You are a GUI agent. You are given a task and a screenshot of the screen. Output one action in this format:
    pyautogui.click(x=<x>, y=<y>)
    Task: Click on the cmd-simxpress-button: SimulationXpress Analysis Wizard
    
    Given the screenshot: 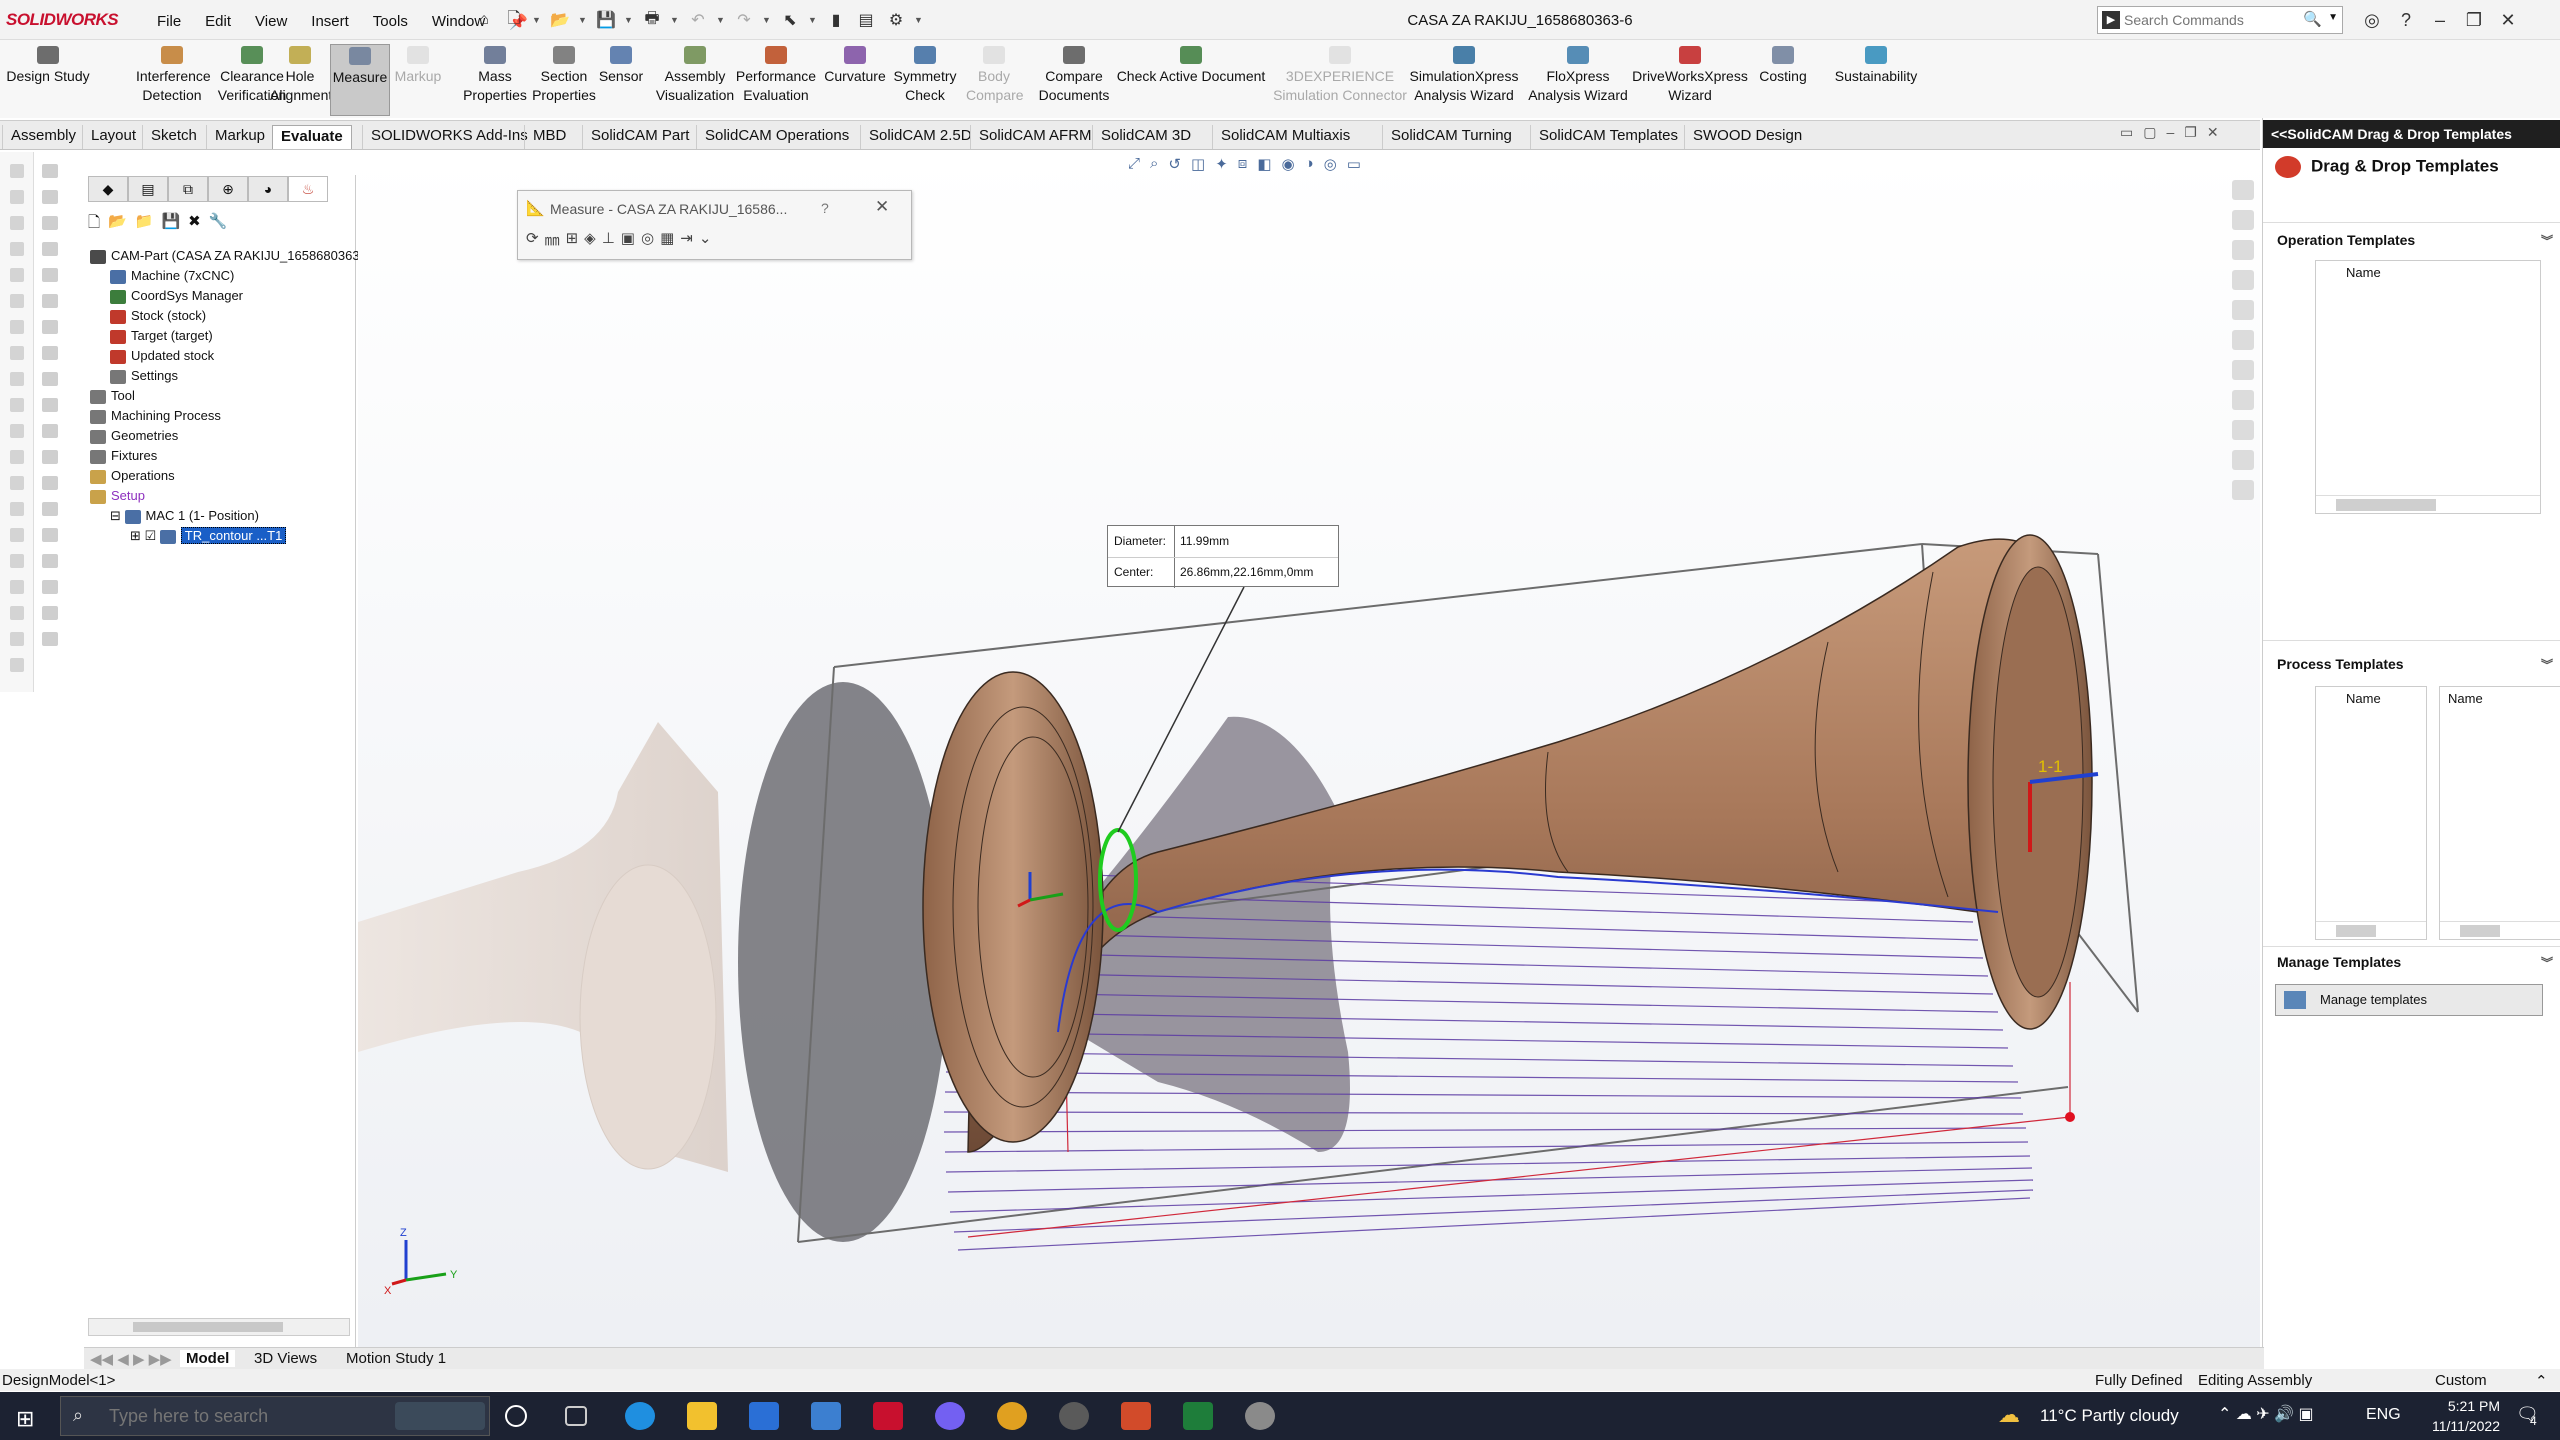 What is the action you would take?
    pyautogui.click(x=1464, y=80)
    